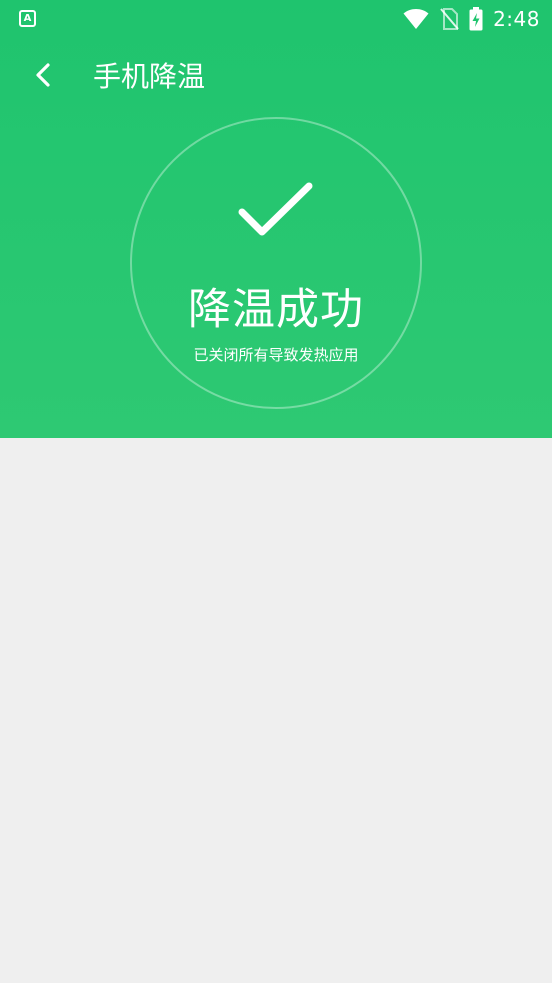  I want to click on result-subtitle: 已关闭所有导致发热应用, so click(276, 355).